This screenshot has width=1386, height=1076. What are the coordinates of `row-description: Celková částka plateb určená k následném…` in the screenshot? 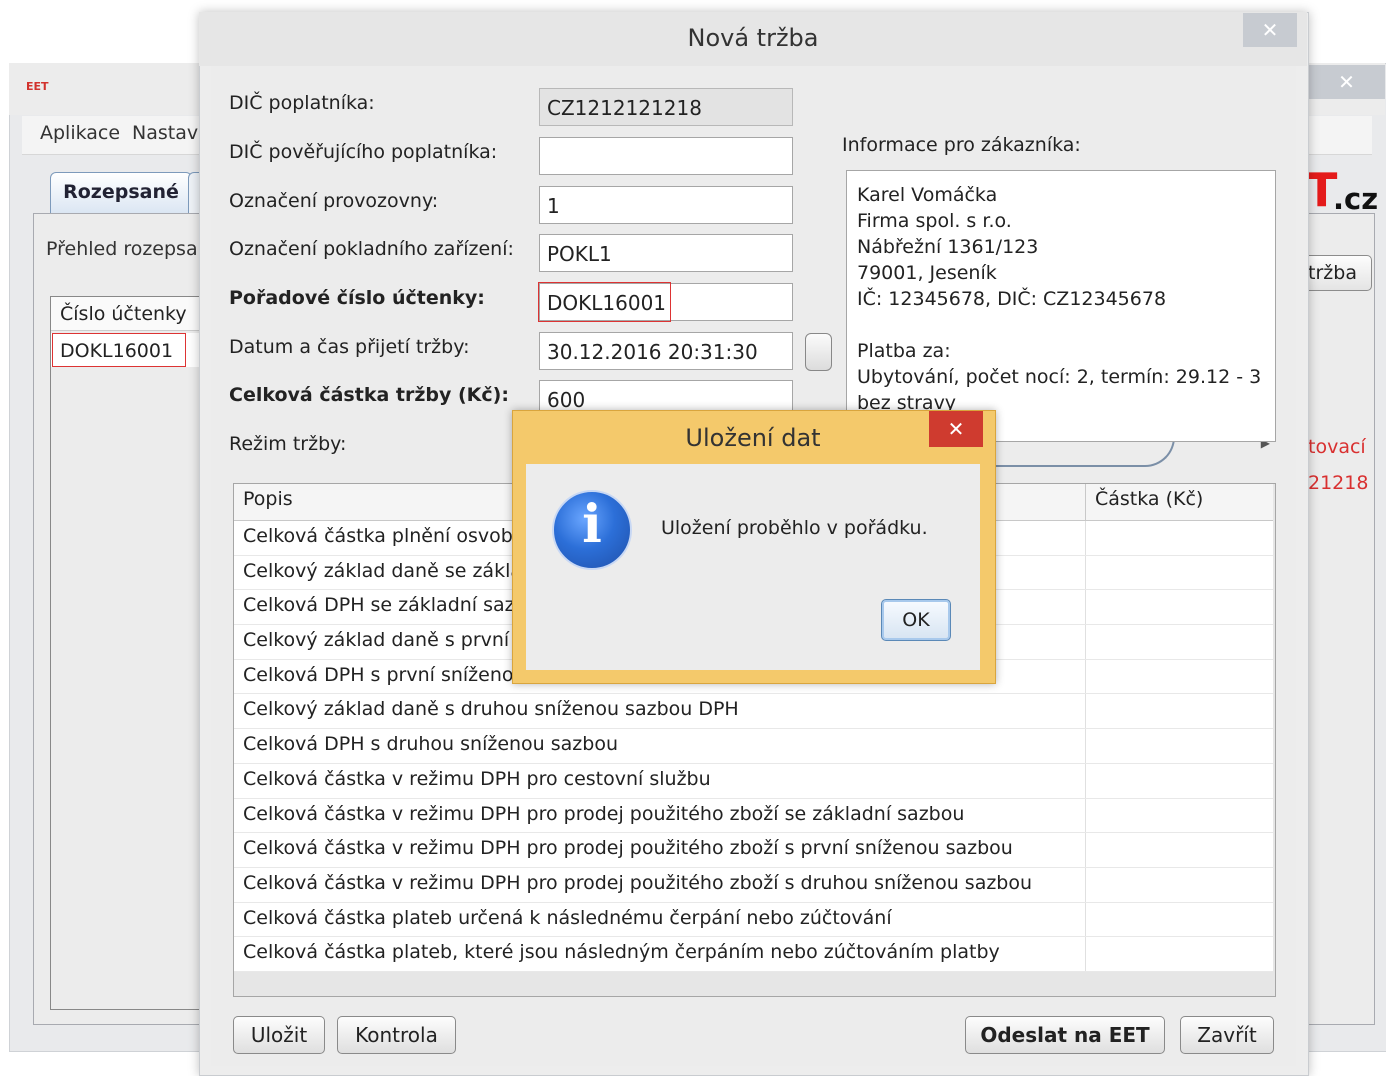 It's located at (567, 917).